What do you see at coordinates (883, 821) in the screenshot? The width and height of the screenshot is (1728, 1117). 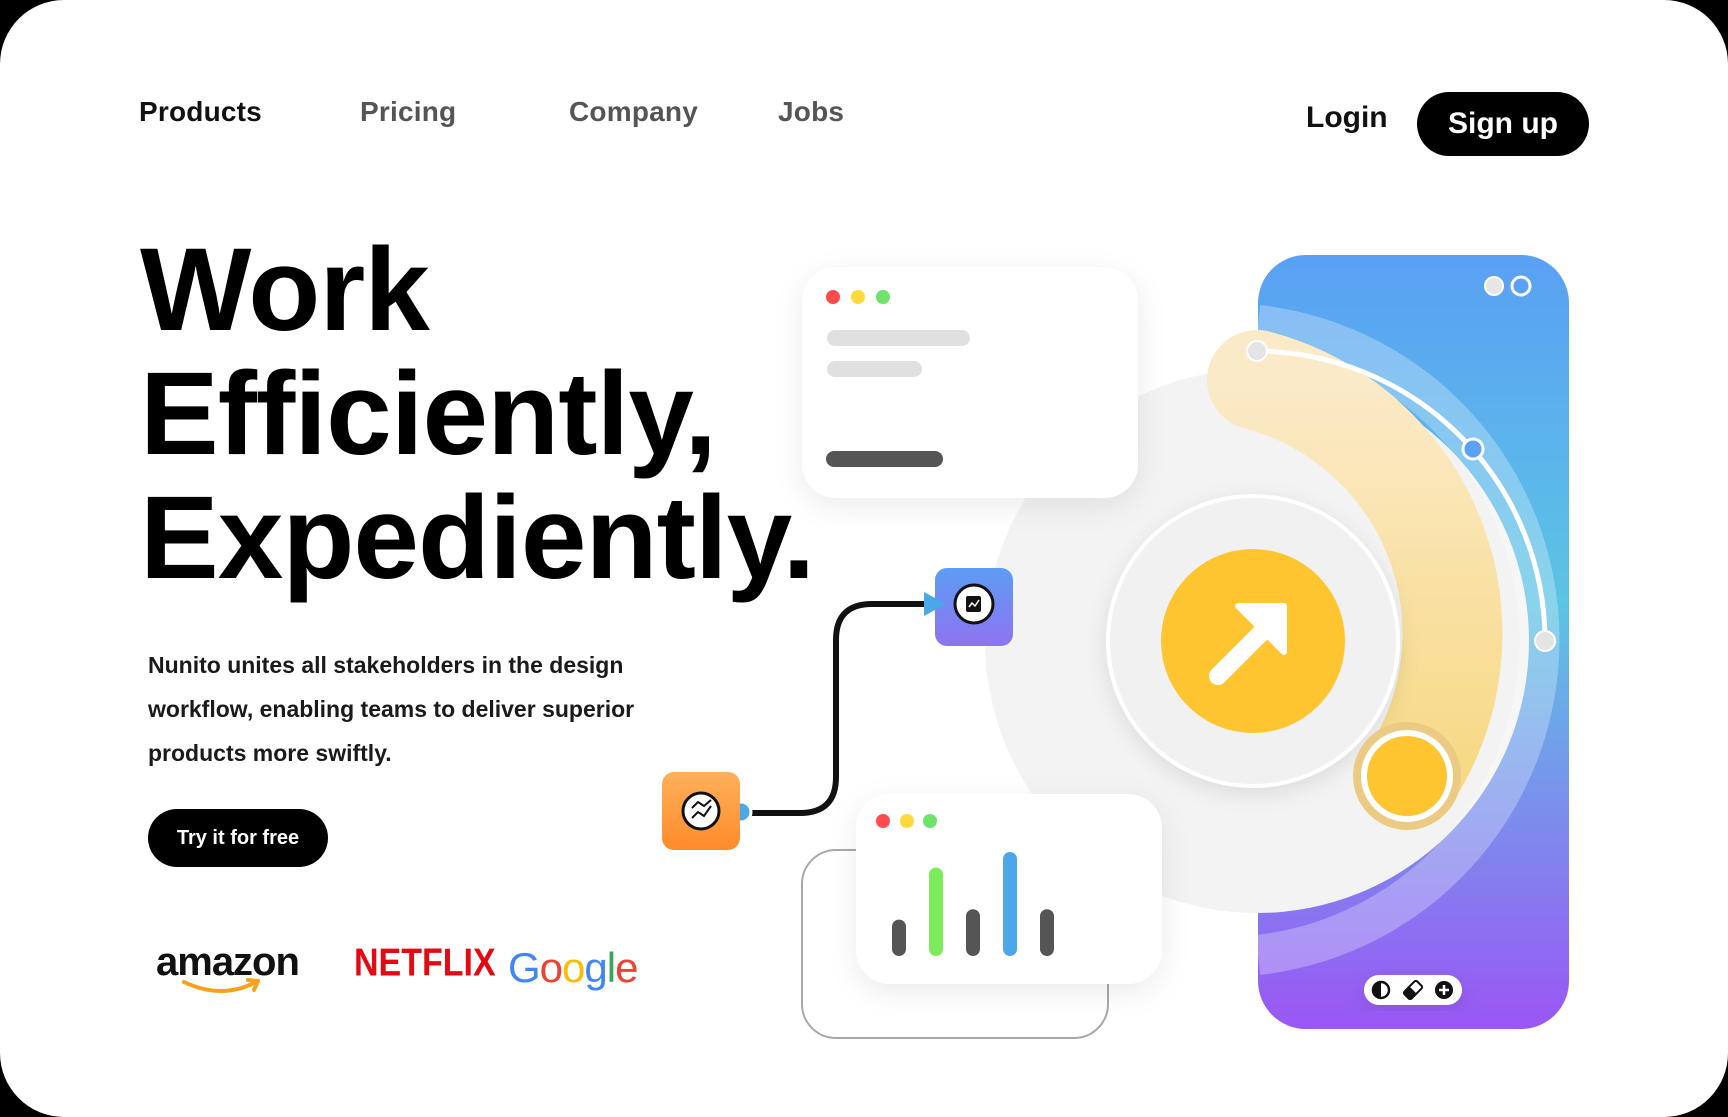 I see `chart-dot-red` at bounding box center [883, 821].